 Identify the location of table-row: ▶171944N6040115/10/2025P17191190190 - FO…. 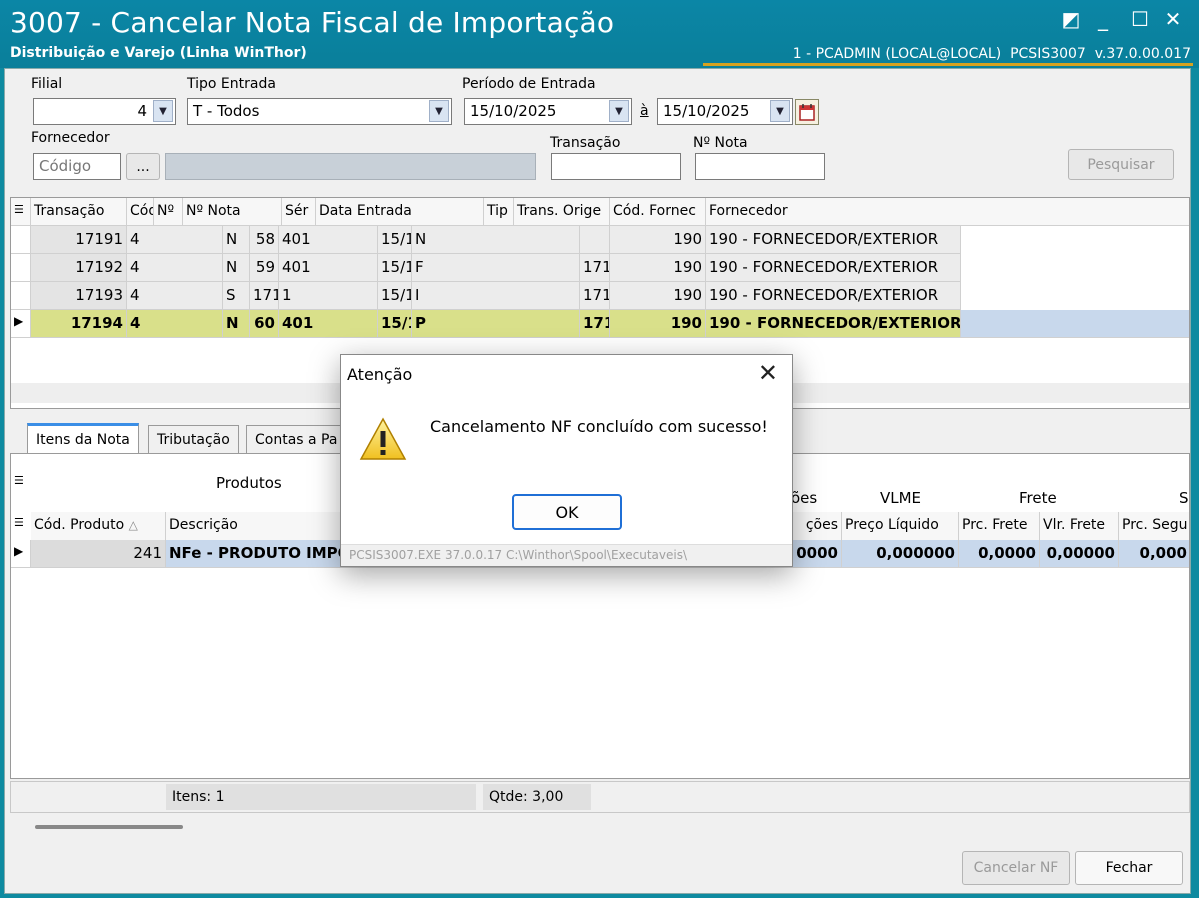
(600, 324).